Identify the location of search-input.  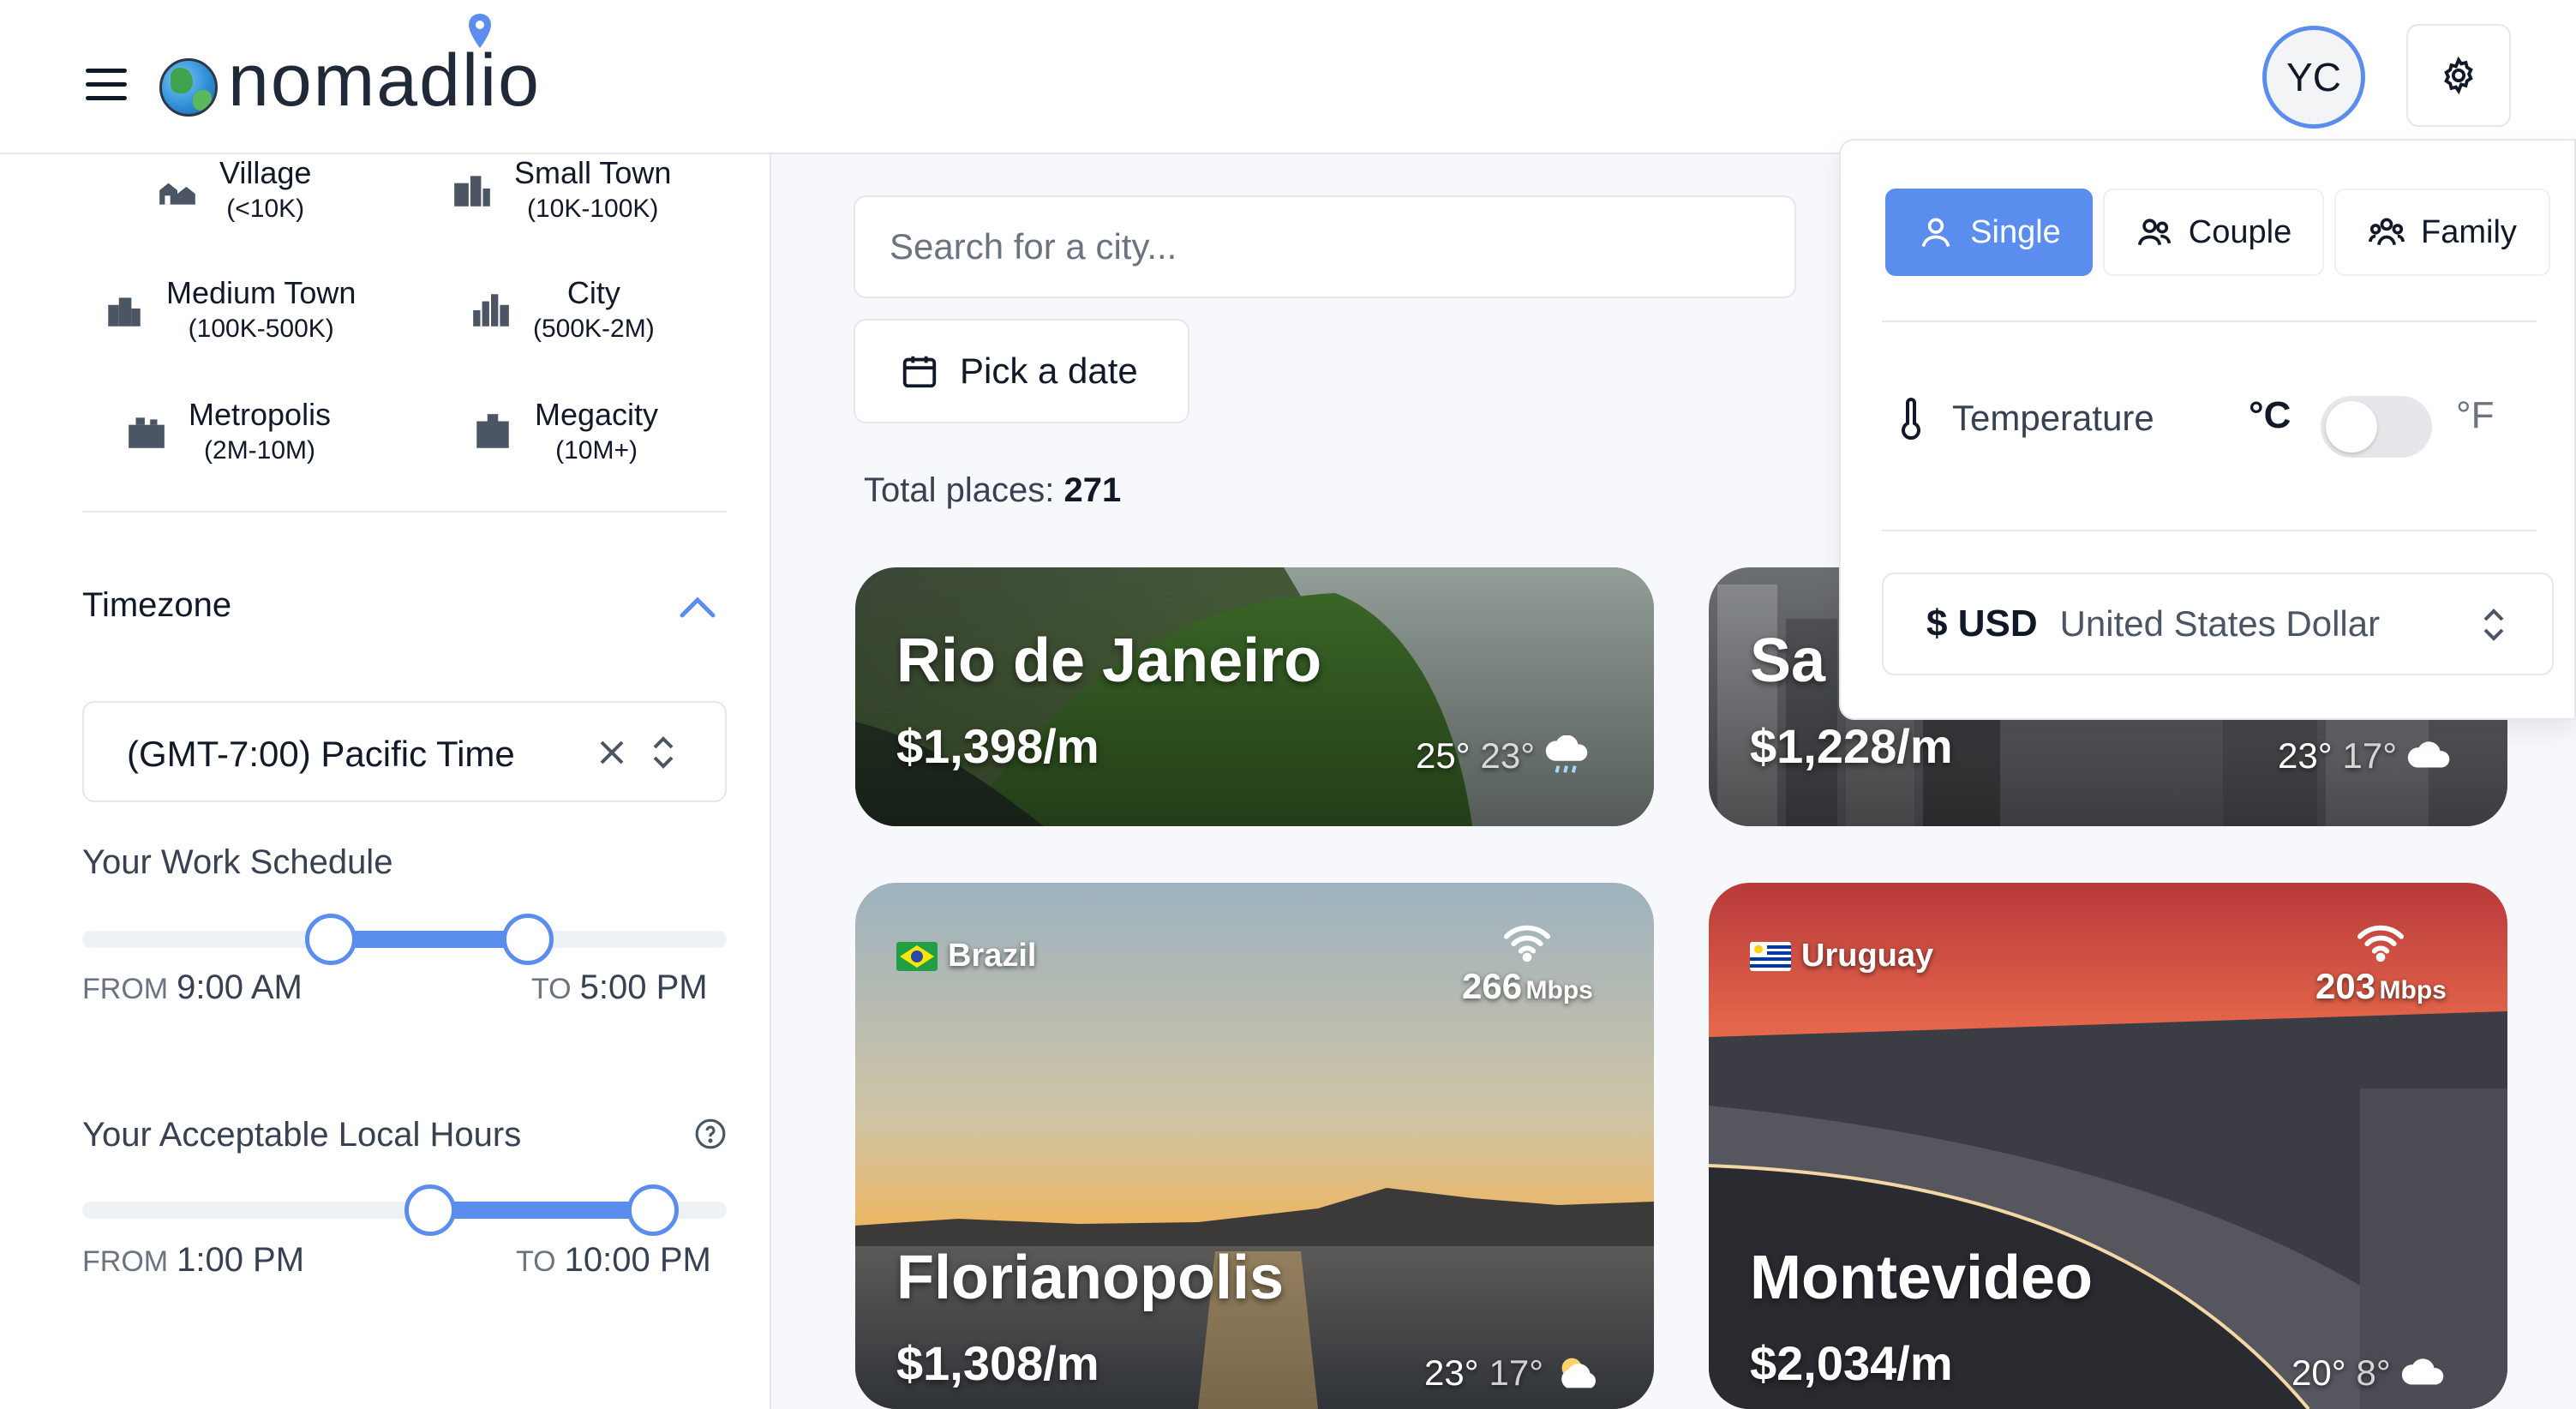
(1324, 247).